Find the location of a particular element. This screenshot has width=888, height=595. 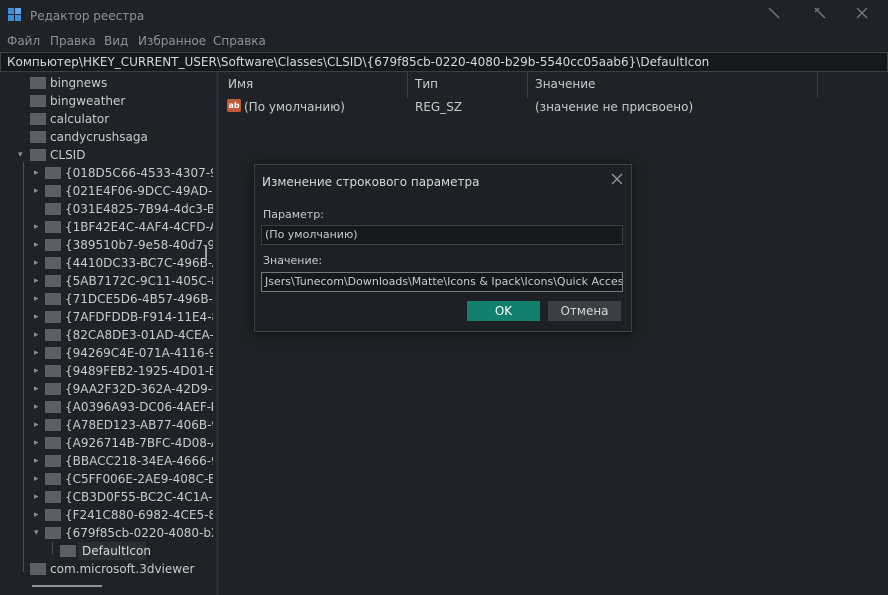

tree-item: ▸ {9AA2F32D-362A-42D9-9 is located at coordinates (106, 389).